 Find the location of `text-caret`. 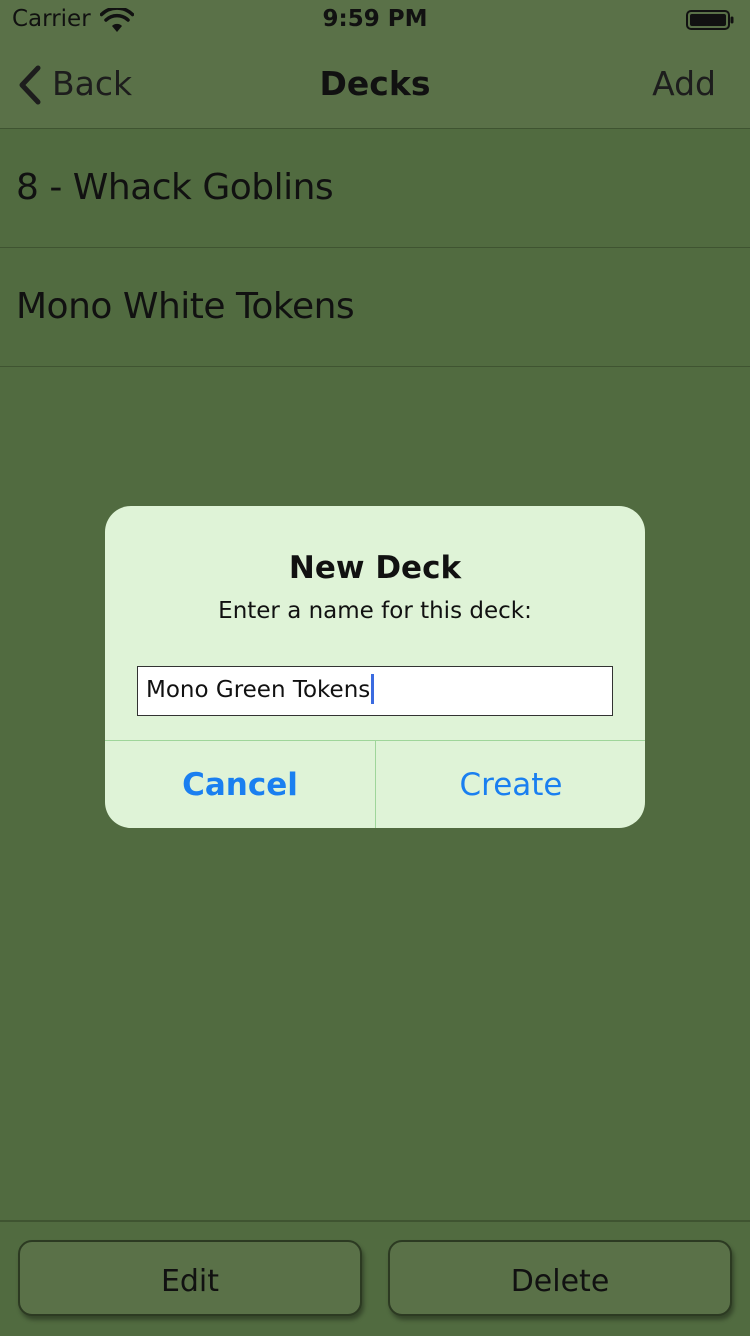

text-caret is located at coordinates (373, 688).